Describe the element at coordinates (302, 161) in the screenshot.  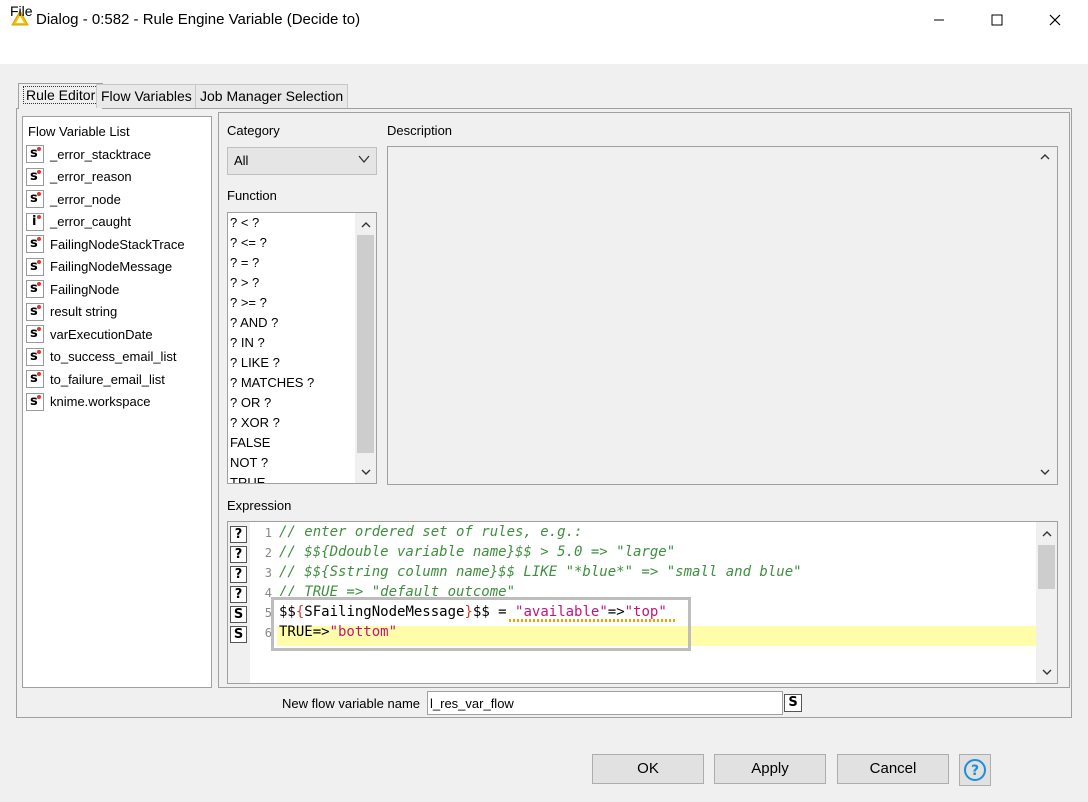
I see `category-select: All` at that location.